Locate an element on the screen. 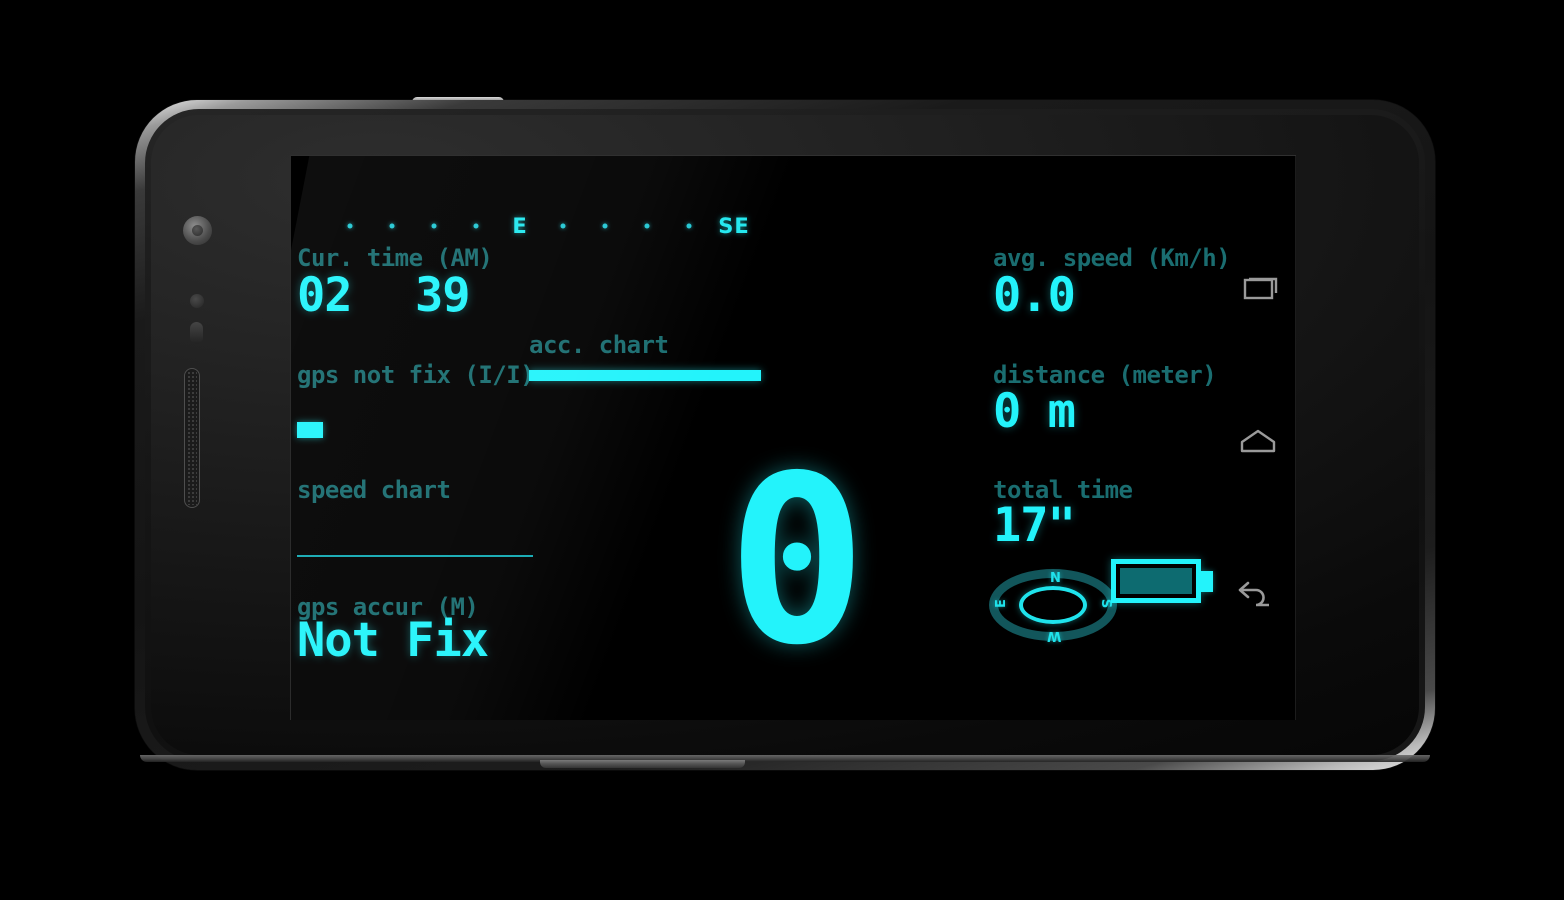  earpiece-speaker-icon is located at coordinates (192, 438).